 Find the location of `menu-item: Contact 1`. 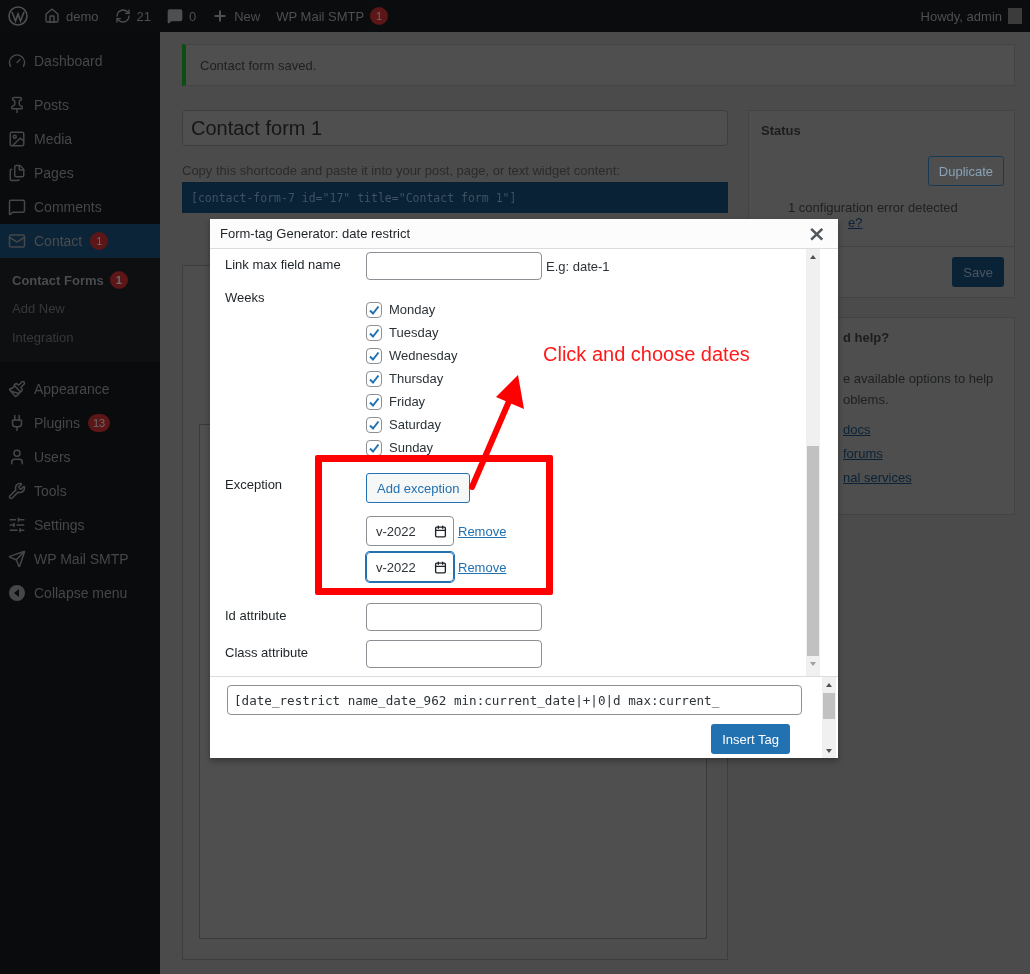

menu-item: Contact 1 is located at coordinates (80, 241).